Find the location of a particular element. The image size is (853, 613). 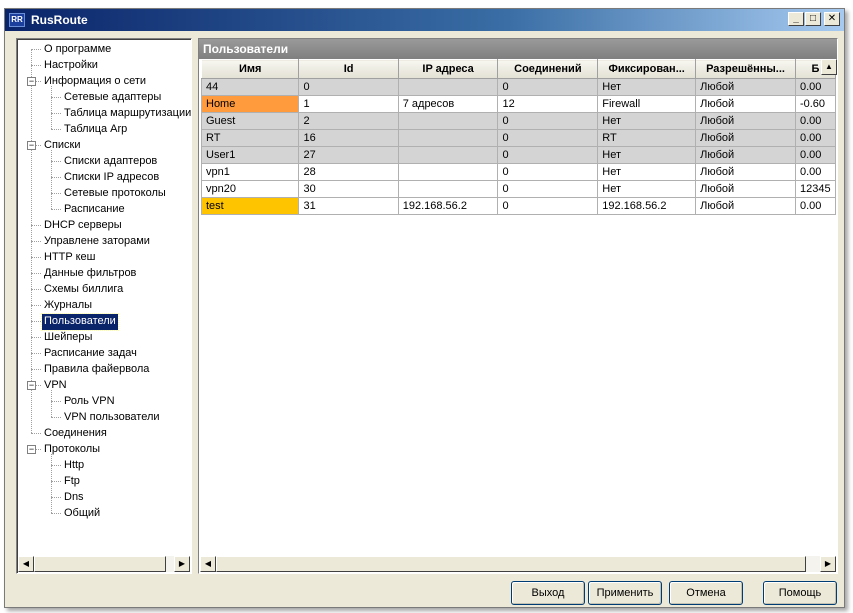

table-cell: 30 is located at coordinates (348, 189).